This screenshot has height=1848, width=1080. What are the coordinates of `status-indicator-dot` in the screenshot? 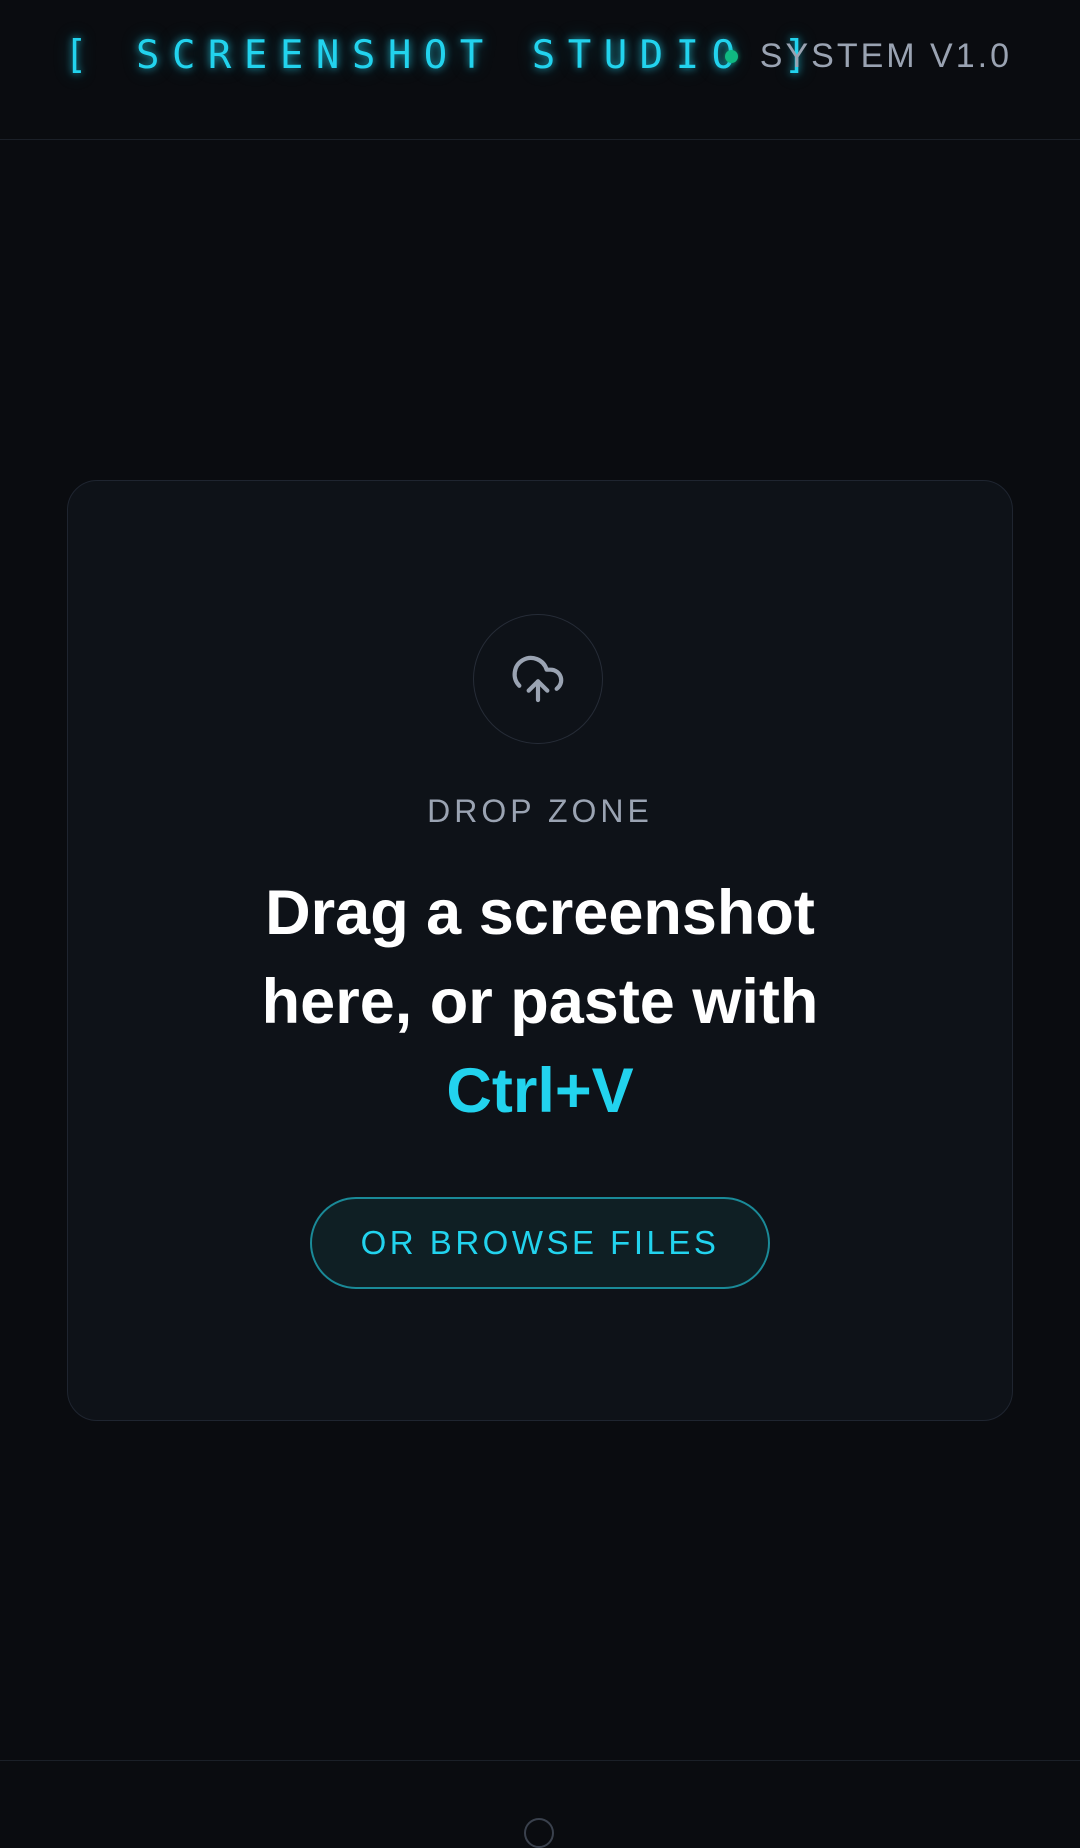 It's located at (731, 56).